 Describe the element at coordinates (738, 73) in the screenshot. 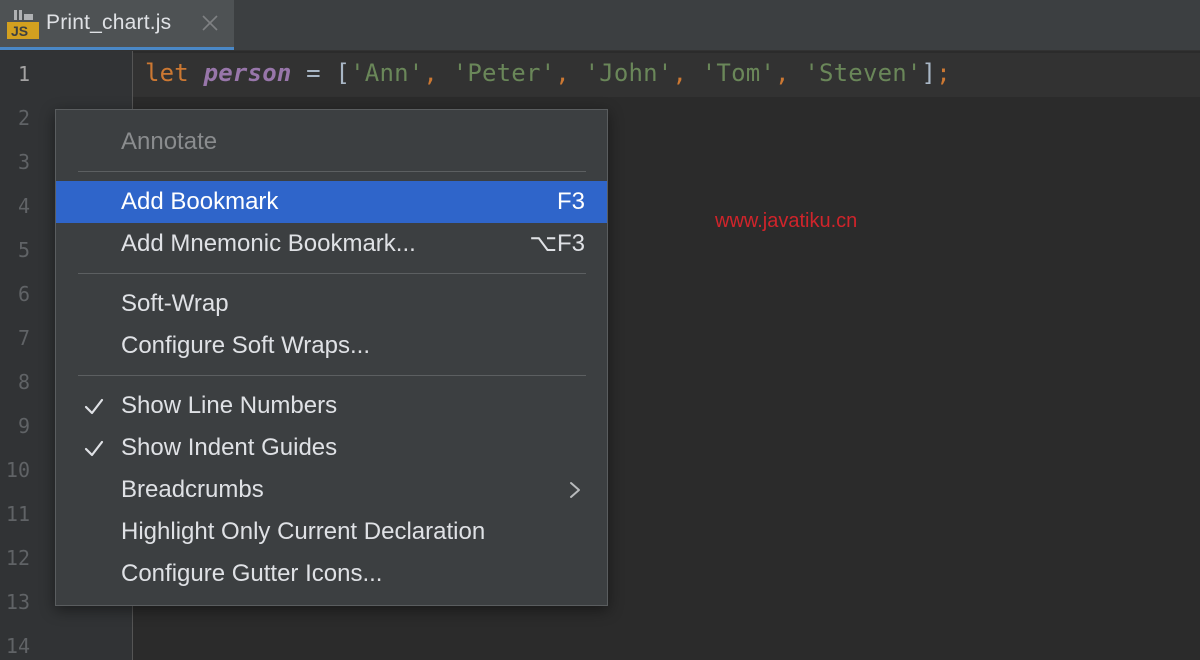

I see `string-literal: 'Tom'` at that location.